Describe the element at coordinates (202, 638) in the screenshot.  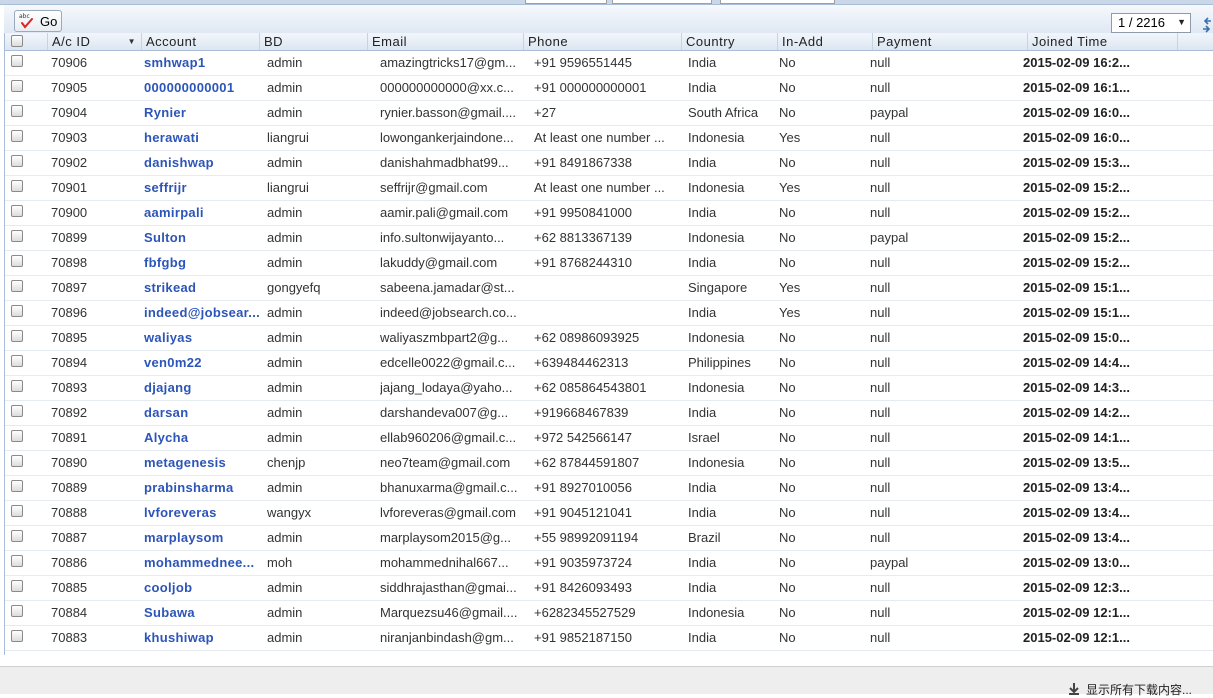
I see `cell-account: khushiwap` at that location.